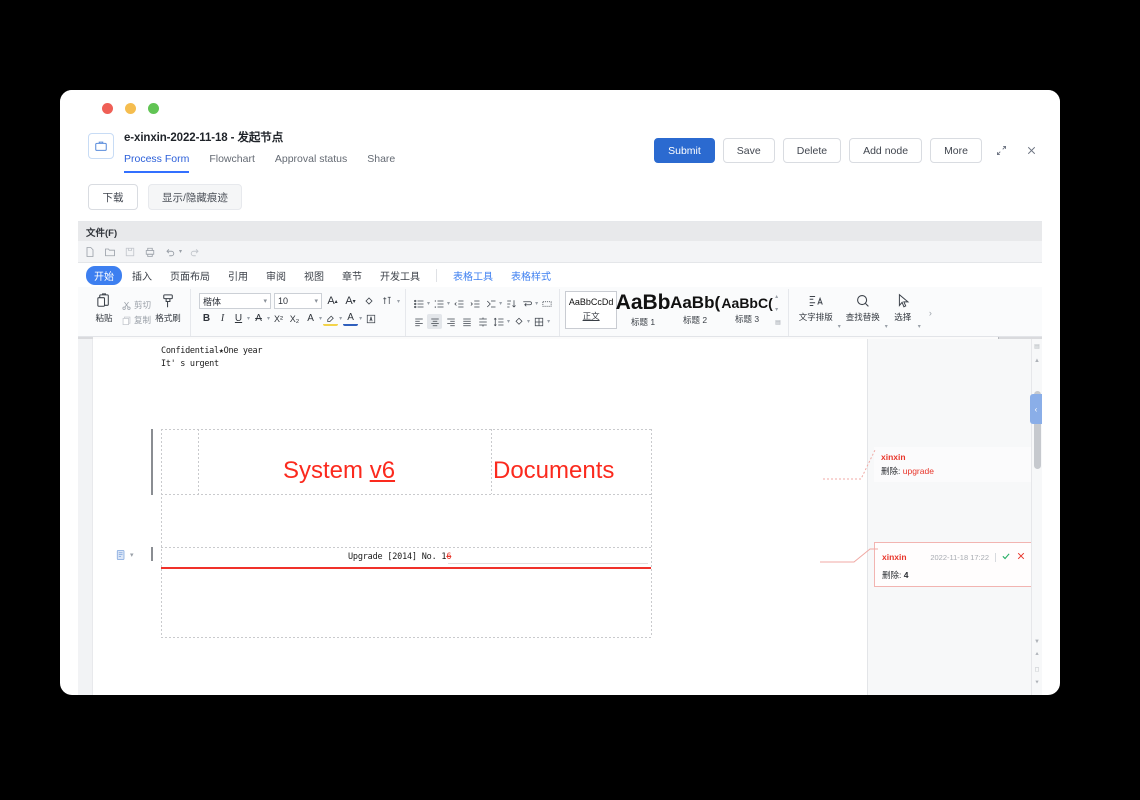 The height and width of the screenshot is (800, 1140). I want to click on scroll-up-icon: ▲, so click(1037, 361).